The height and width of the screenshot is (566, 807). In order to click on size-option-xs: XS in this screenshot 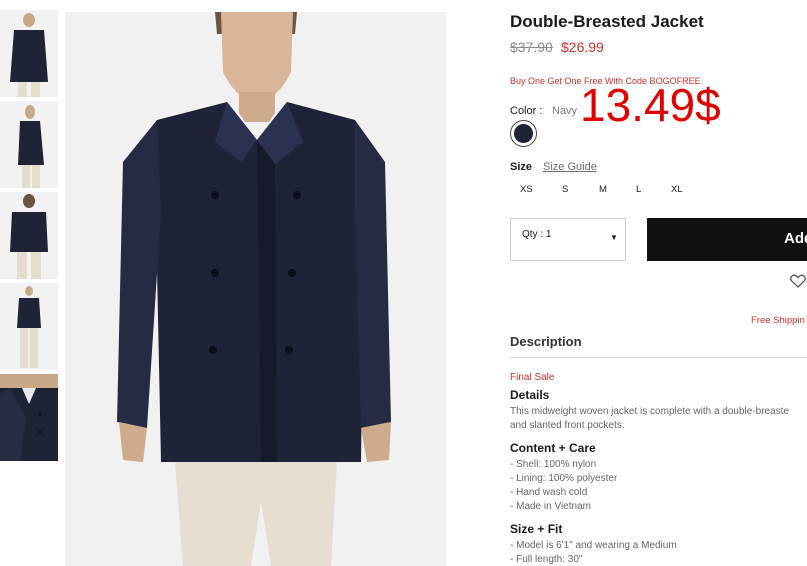, I will do `click(526, 189)`.